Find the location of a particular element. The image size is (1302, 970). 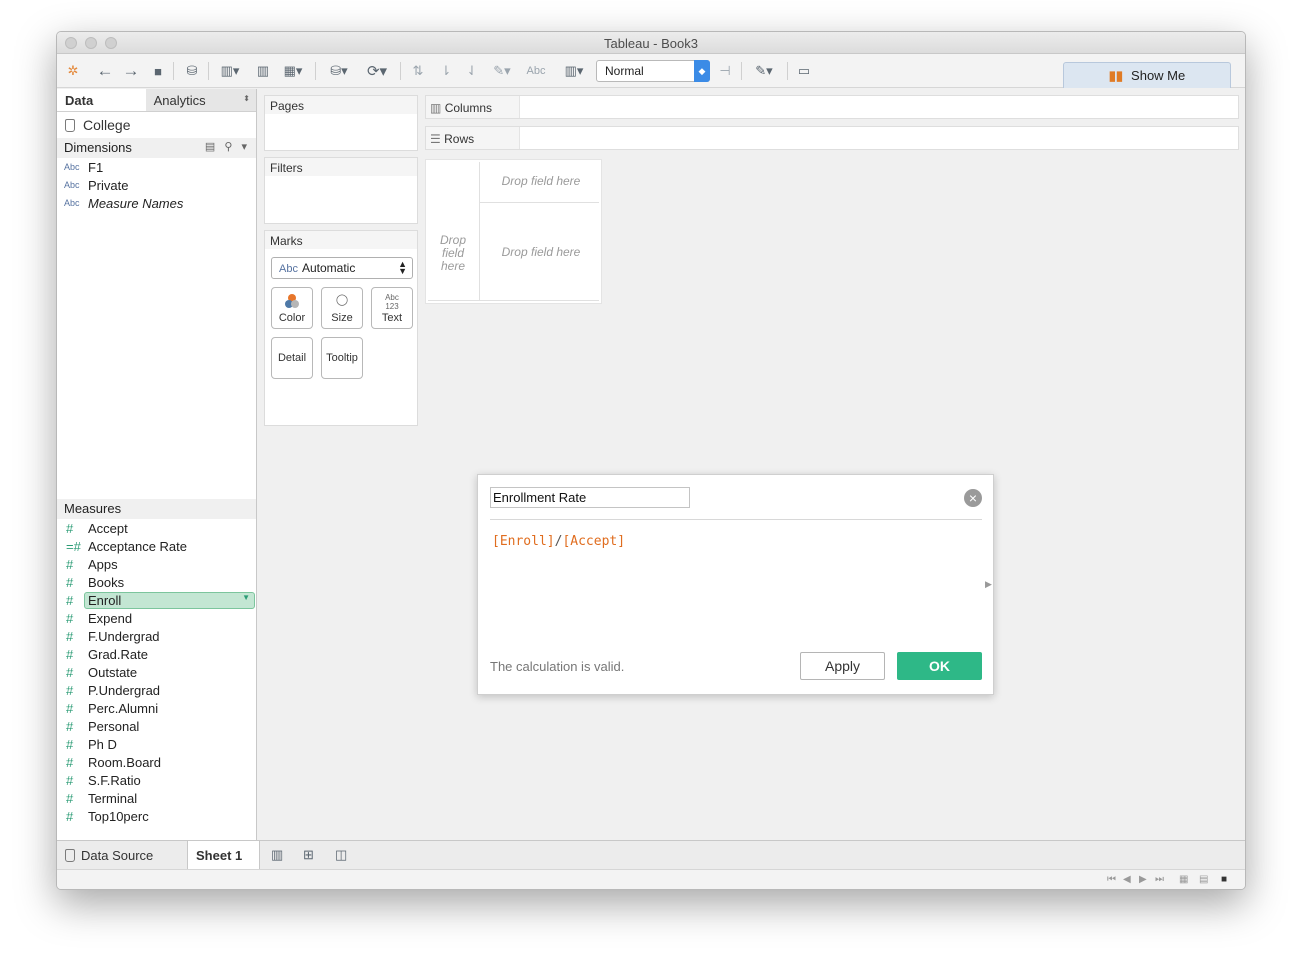

prev-sheet-icon: ◀ is located at coordinates (1127, 879).